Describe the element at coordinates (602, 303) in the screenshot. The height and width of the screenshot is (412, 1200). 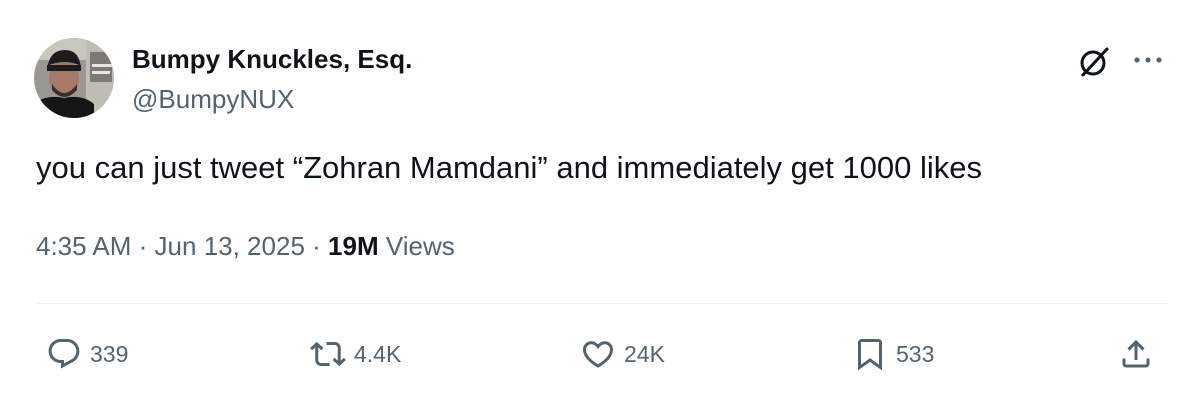
I see `divider` at that location.